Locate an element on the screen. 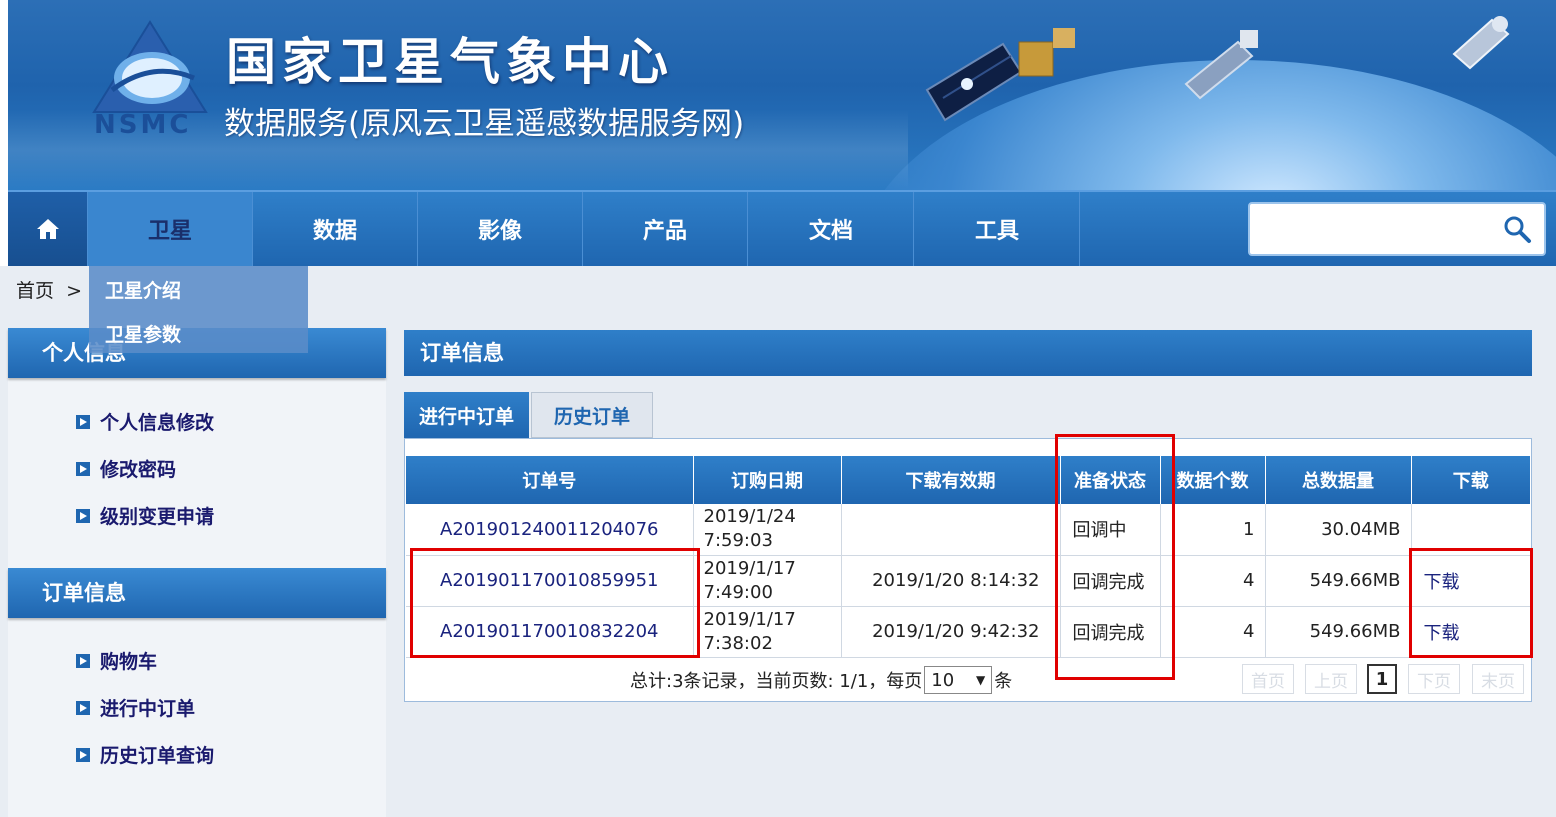 This screenshot has width=1556, height=817. sidebar-link-label: 修改密码 is located at coordinates (138, 470).